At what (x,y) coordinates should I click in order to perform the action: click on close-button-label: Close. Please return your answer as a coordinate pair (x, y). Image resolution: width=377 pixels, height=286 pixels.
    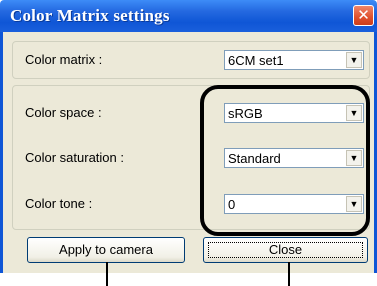
    Looking at the image, I should click on (285, 249).